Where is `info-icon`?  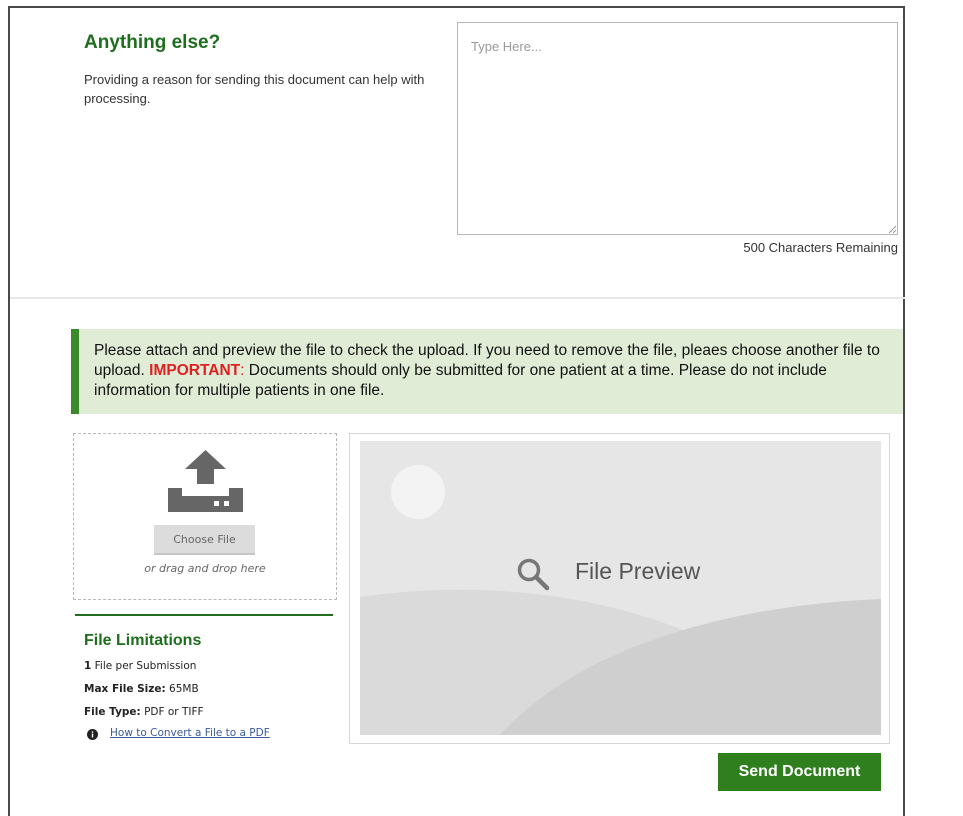 info-icon is located at coordinates (92, 734).